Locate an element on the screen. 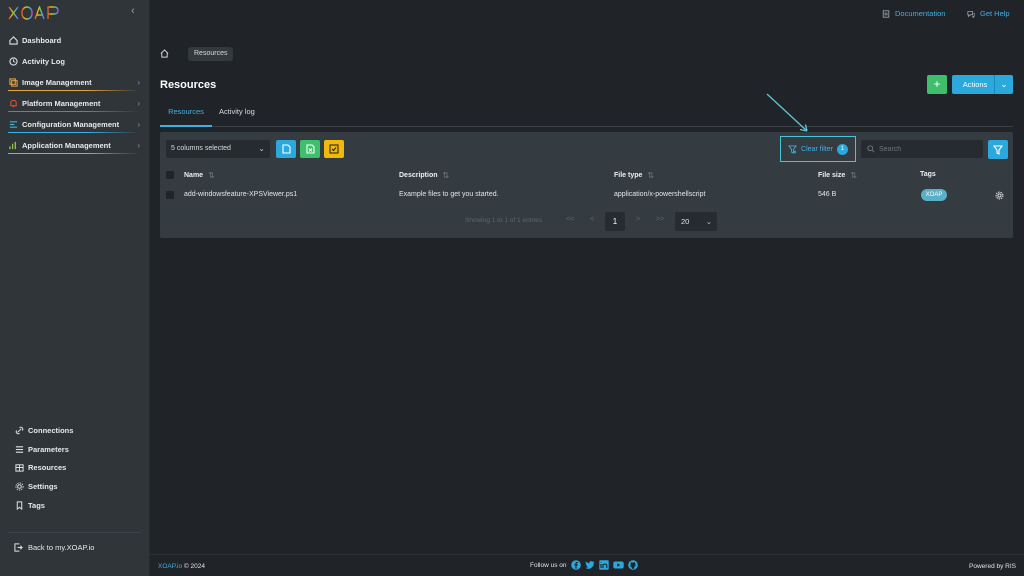  last-page-button: >> is located at coordinates (660, 219).